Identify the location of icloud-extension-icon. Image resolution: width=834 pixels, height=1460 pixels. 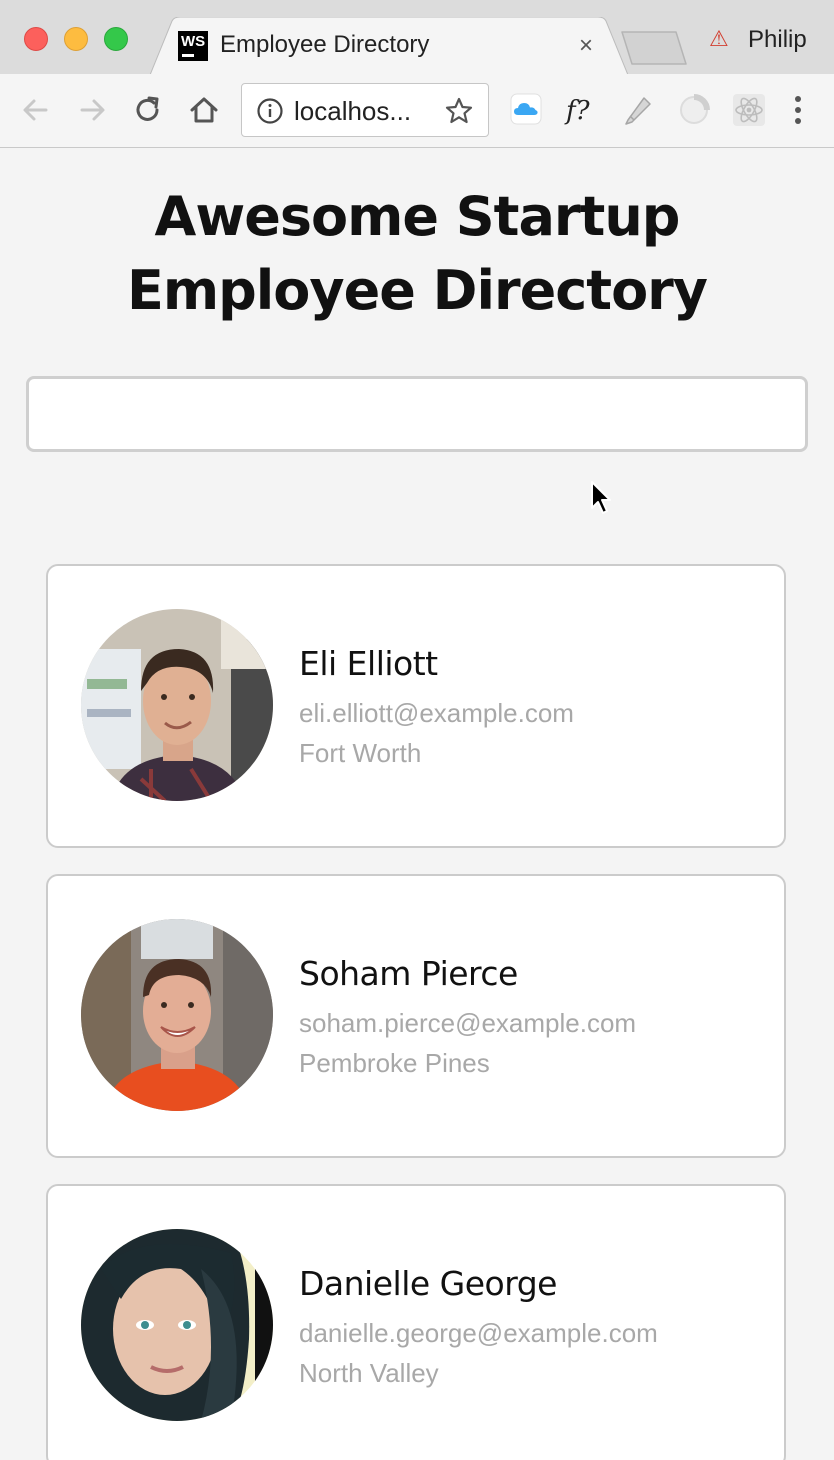
(526, 110).